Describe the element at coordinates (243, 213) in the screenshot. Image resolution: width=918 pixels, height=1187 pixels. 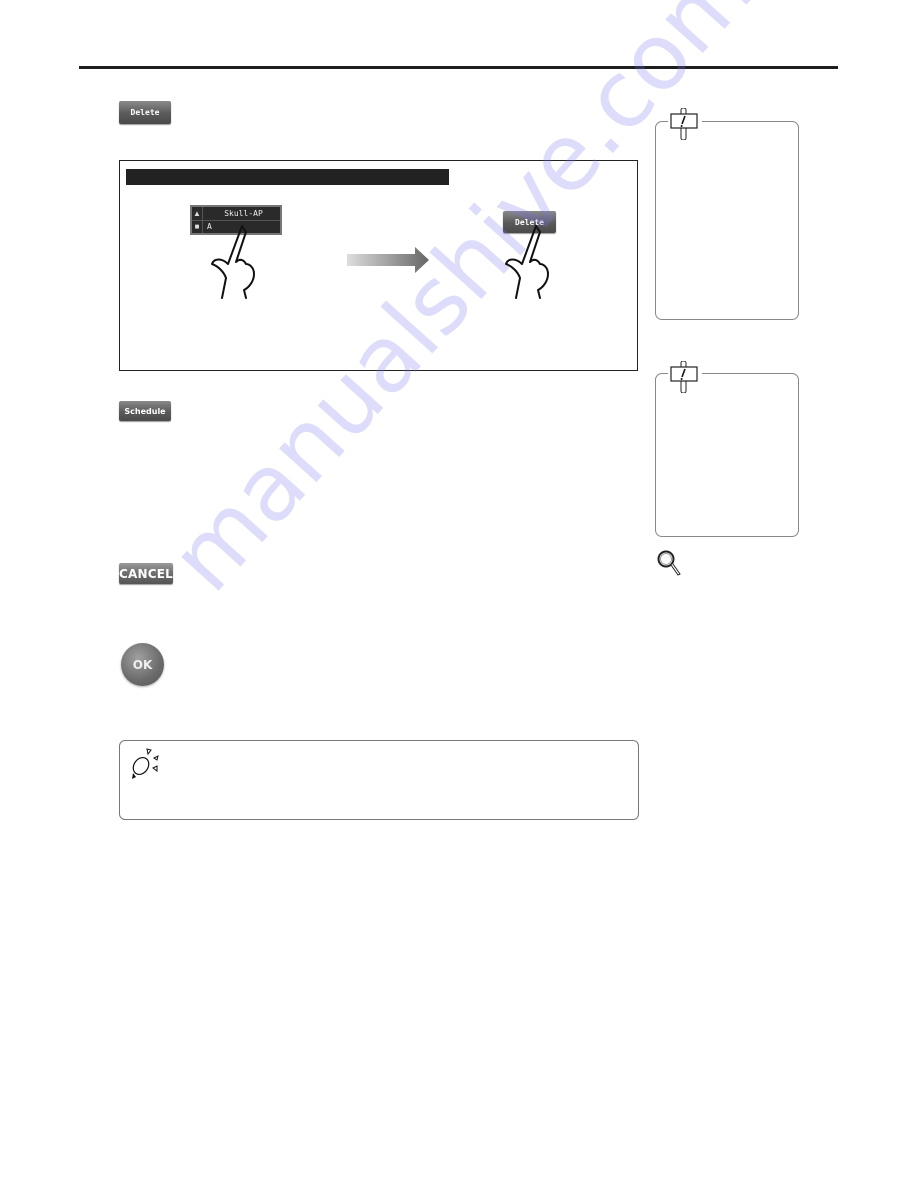
I see `skull-row-1-text: Skull-AP` at that location.